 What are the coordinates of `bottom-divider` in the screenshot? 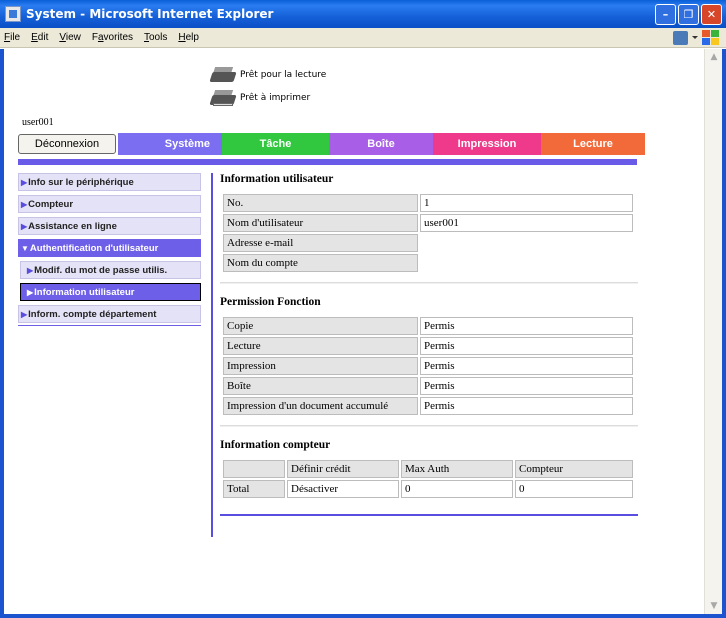 It's located at (429, 515).